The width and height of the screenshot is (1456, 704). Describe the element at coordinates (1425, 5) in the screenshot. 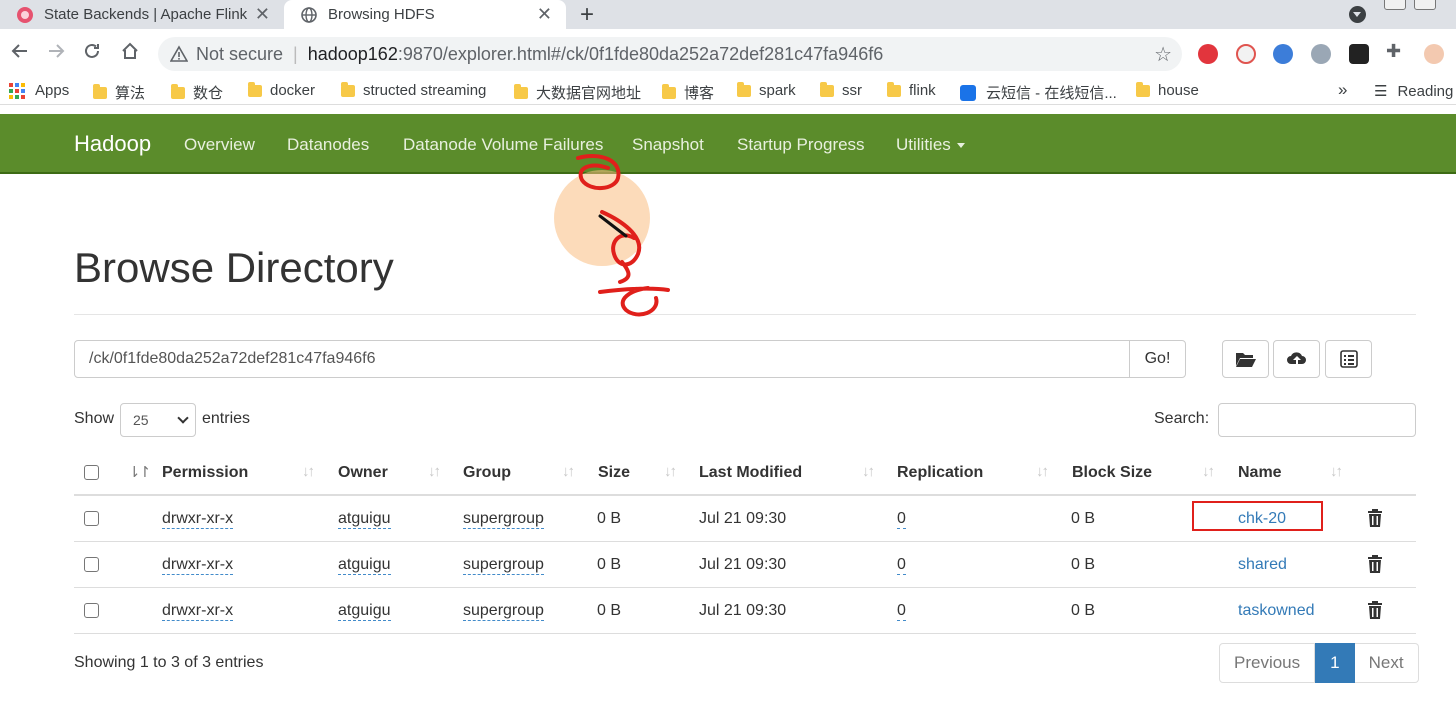

I see `restore-window-icon` at that location.